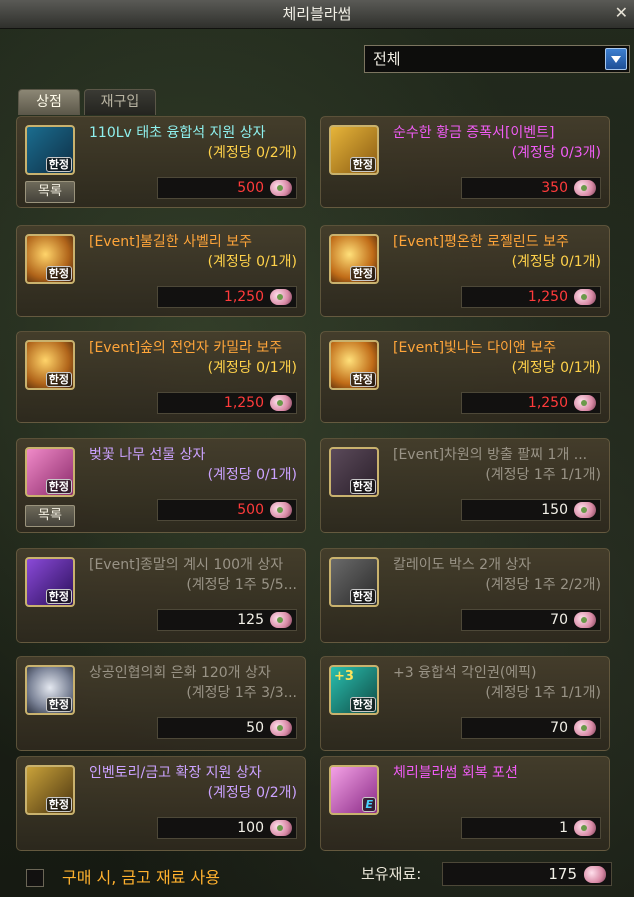  Describe the element at coordinates (255, 728) in the screenshot. I see `item-price: 50` at that location.